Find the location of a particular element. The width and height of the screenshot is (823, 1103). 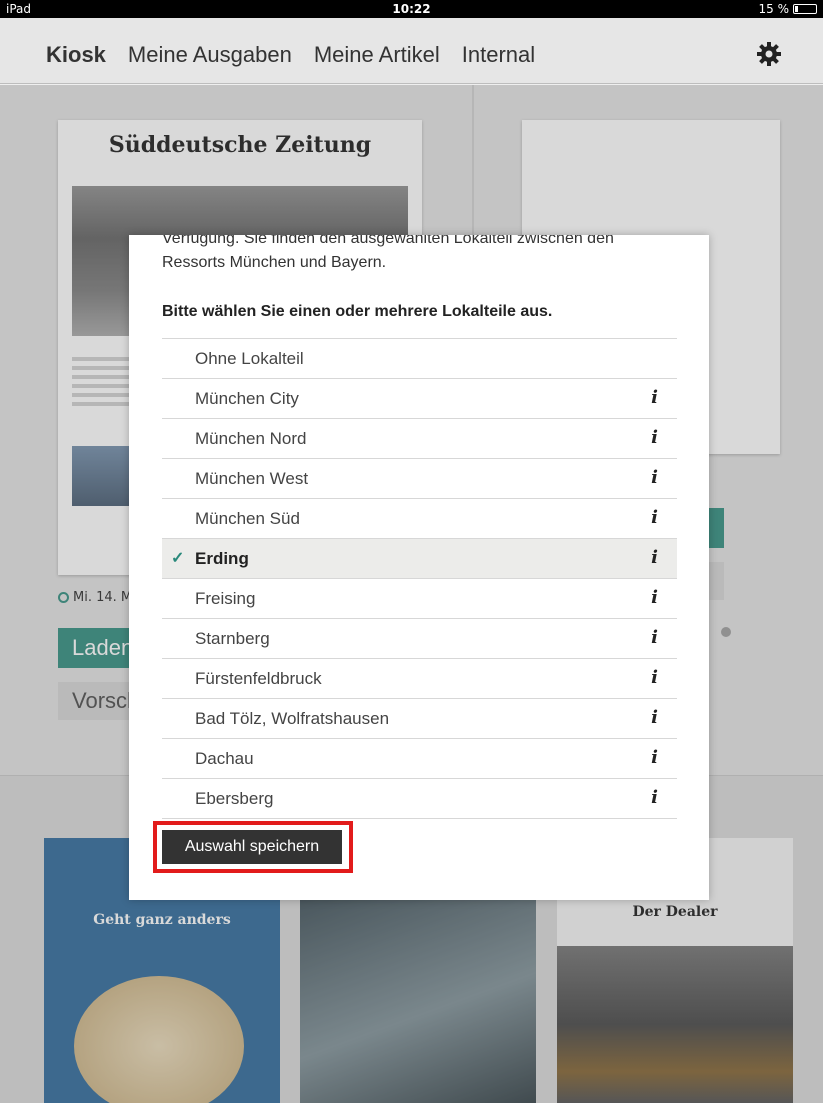

option-label: Starnberg is located at coordinates (232, 638).